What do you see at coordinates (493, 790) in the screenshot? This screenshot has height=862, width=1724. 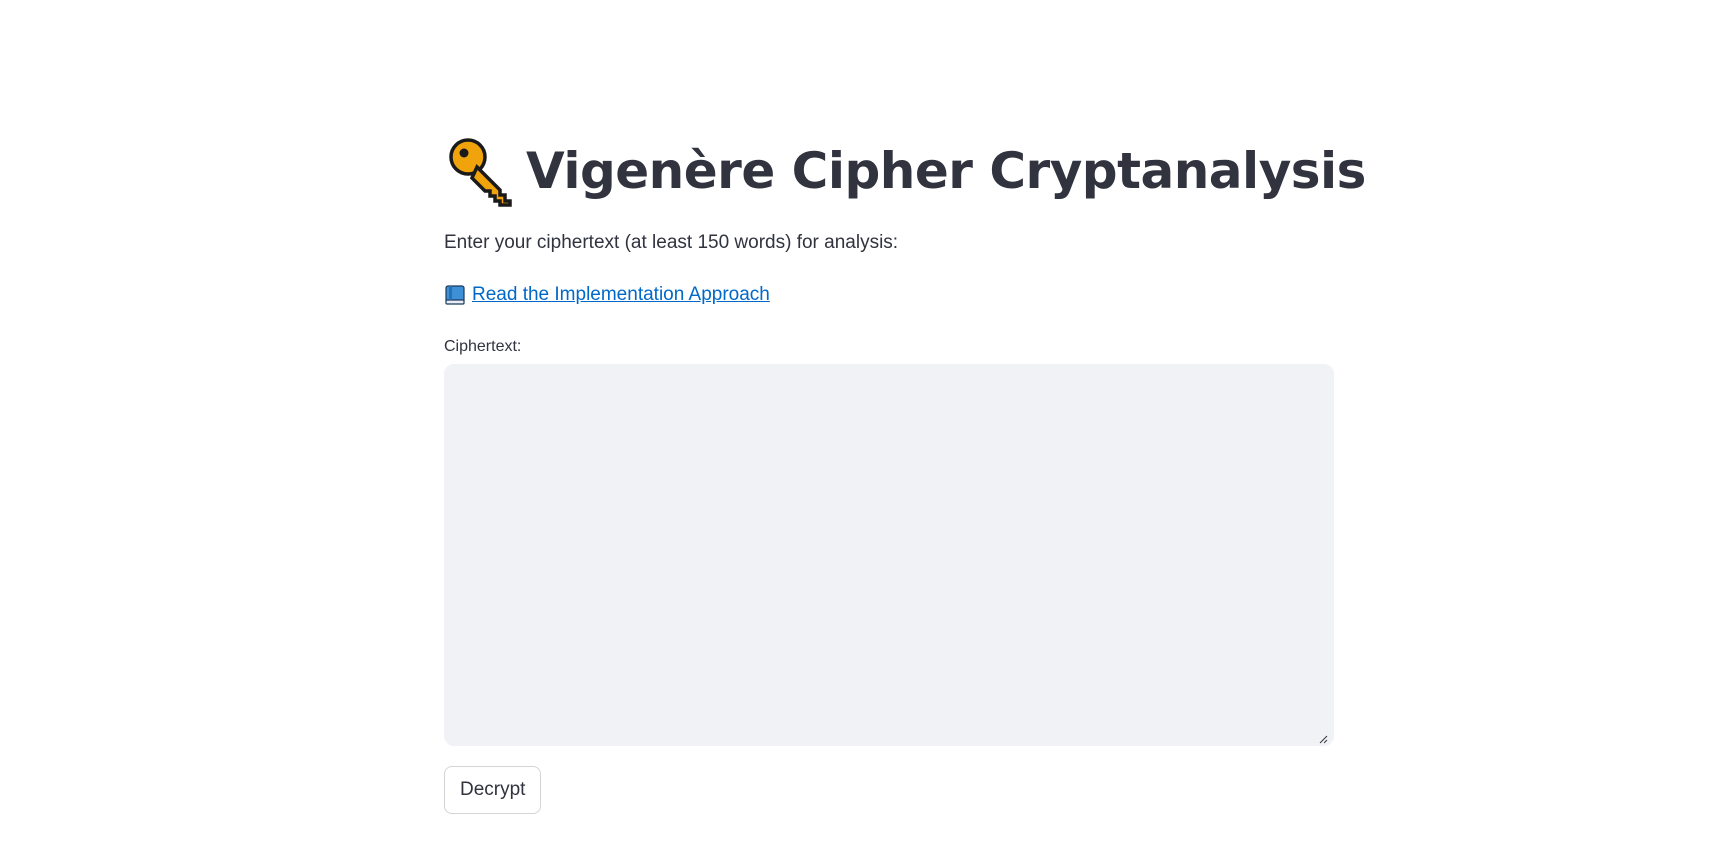 I see `decrypt-button: Decrypt` at bounding box center [493, 790].